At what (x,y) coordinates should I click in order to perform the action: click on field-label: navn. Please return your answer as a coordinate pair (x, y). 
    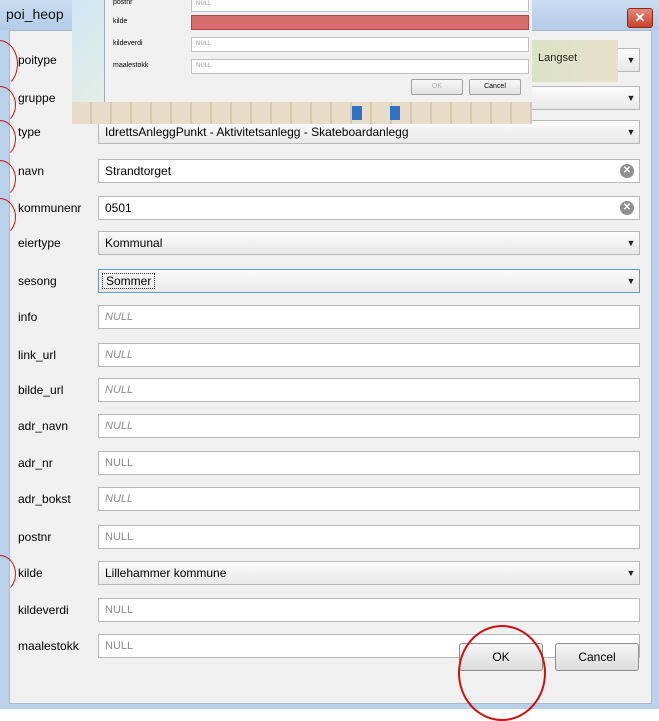
    Looking at the image, I should click on (31, 171).